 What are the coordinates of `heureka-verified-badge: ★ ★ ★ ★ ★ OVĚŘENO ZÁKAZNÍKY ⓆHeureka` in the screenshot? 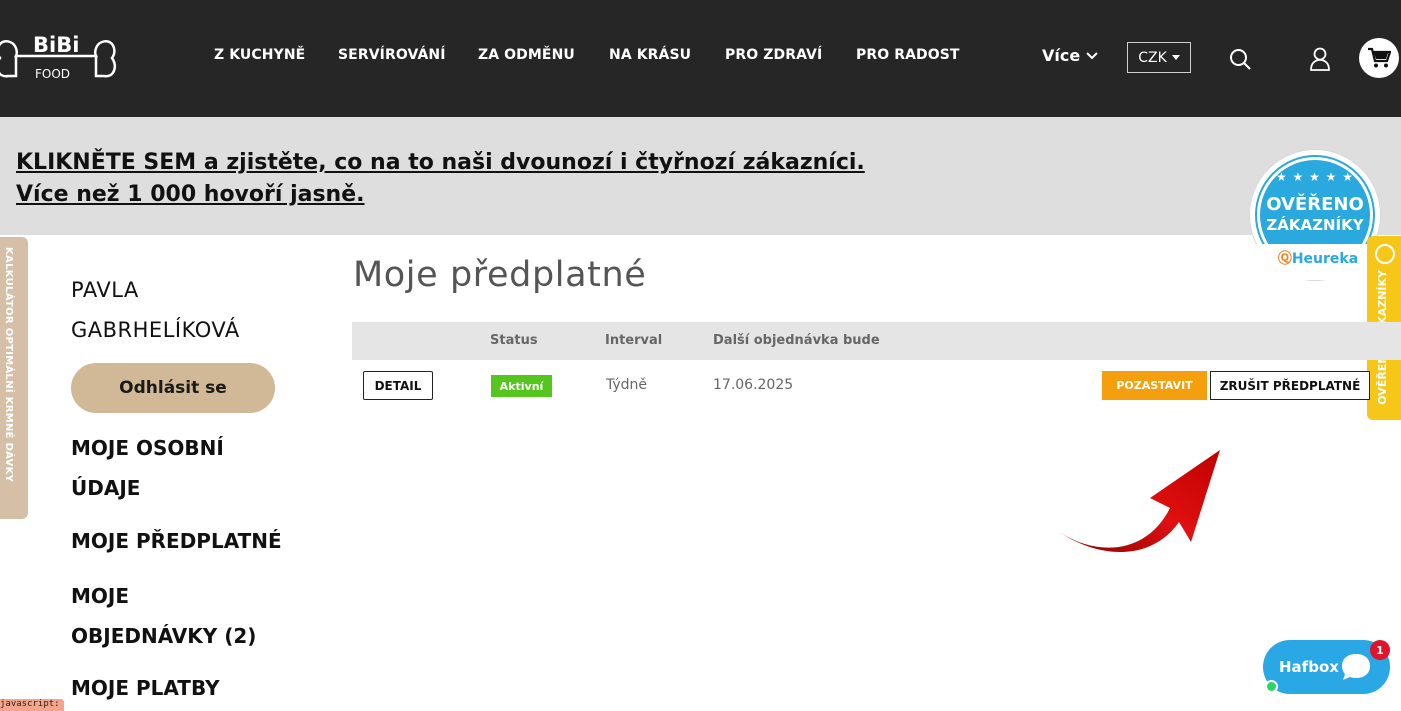 It's located at (1315, 215).